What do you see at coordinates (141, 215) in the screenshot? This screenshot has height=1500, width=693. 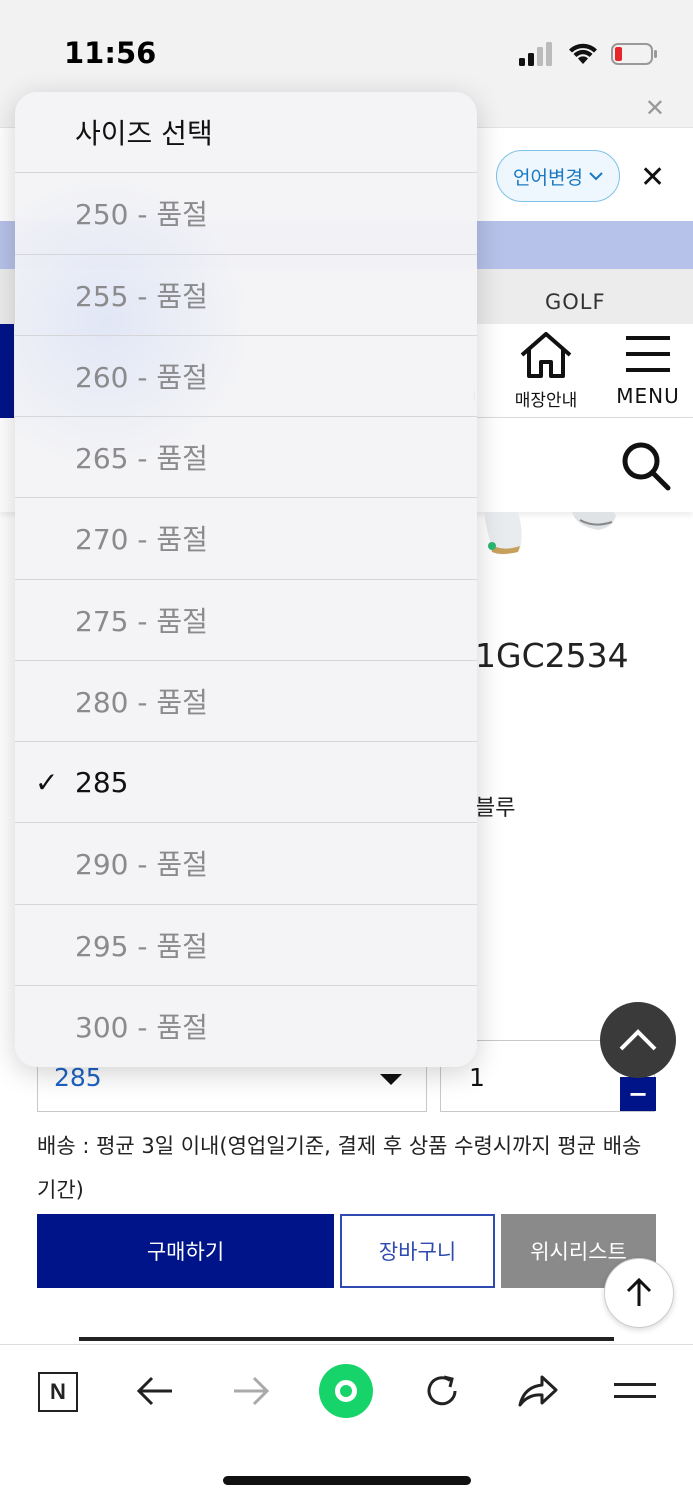 I see `dropdown-option-label: 250 - 품절` at bounding box center [141, 215].